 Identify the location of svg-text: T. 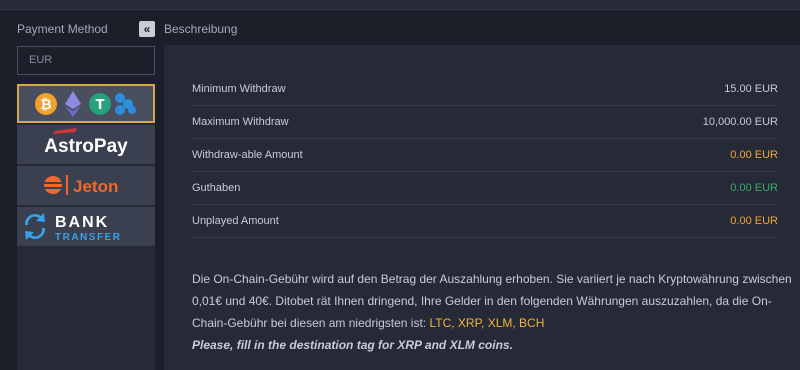
(100, 105).